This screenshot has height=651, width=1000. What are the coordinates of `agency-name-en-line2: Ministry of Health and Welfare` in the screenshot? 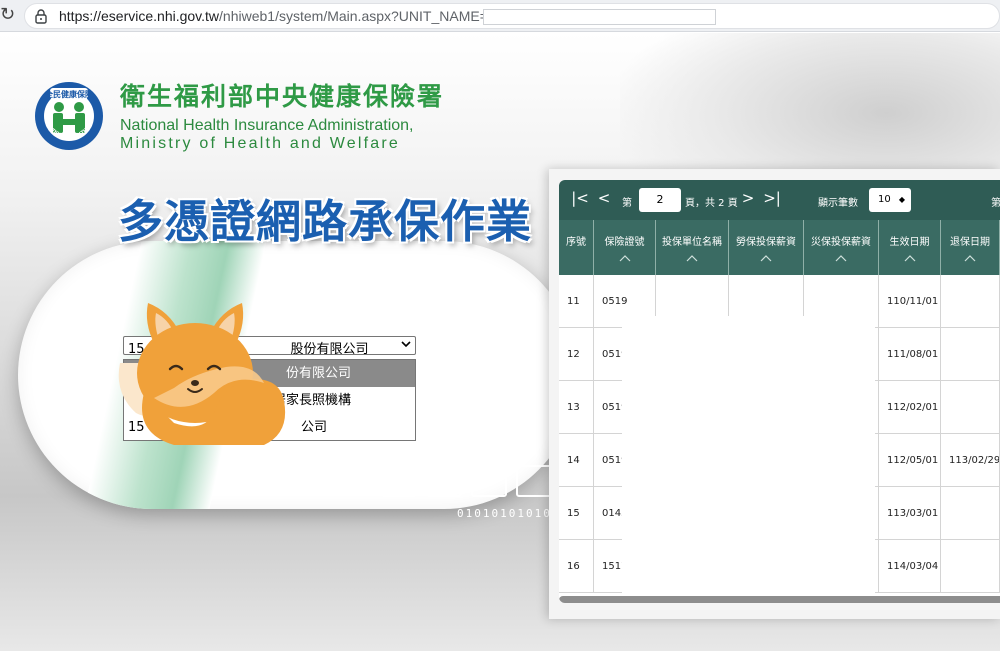 It's located at (260, 143).